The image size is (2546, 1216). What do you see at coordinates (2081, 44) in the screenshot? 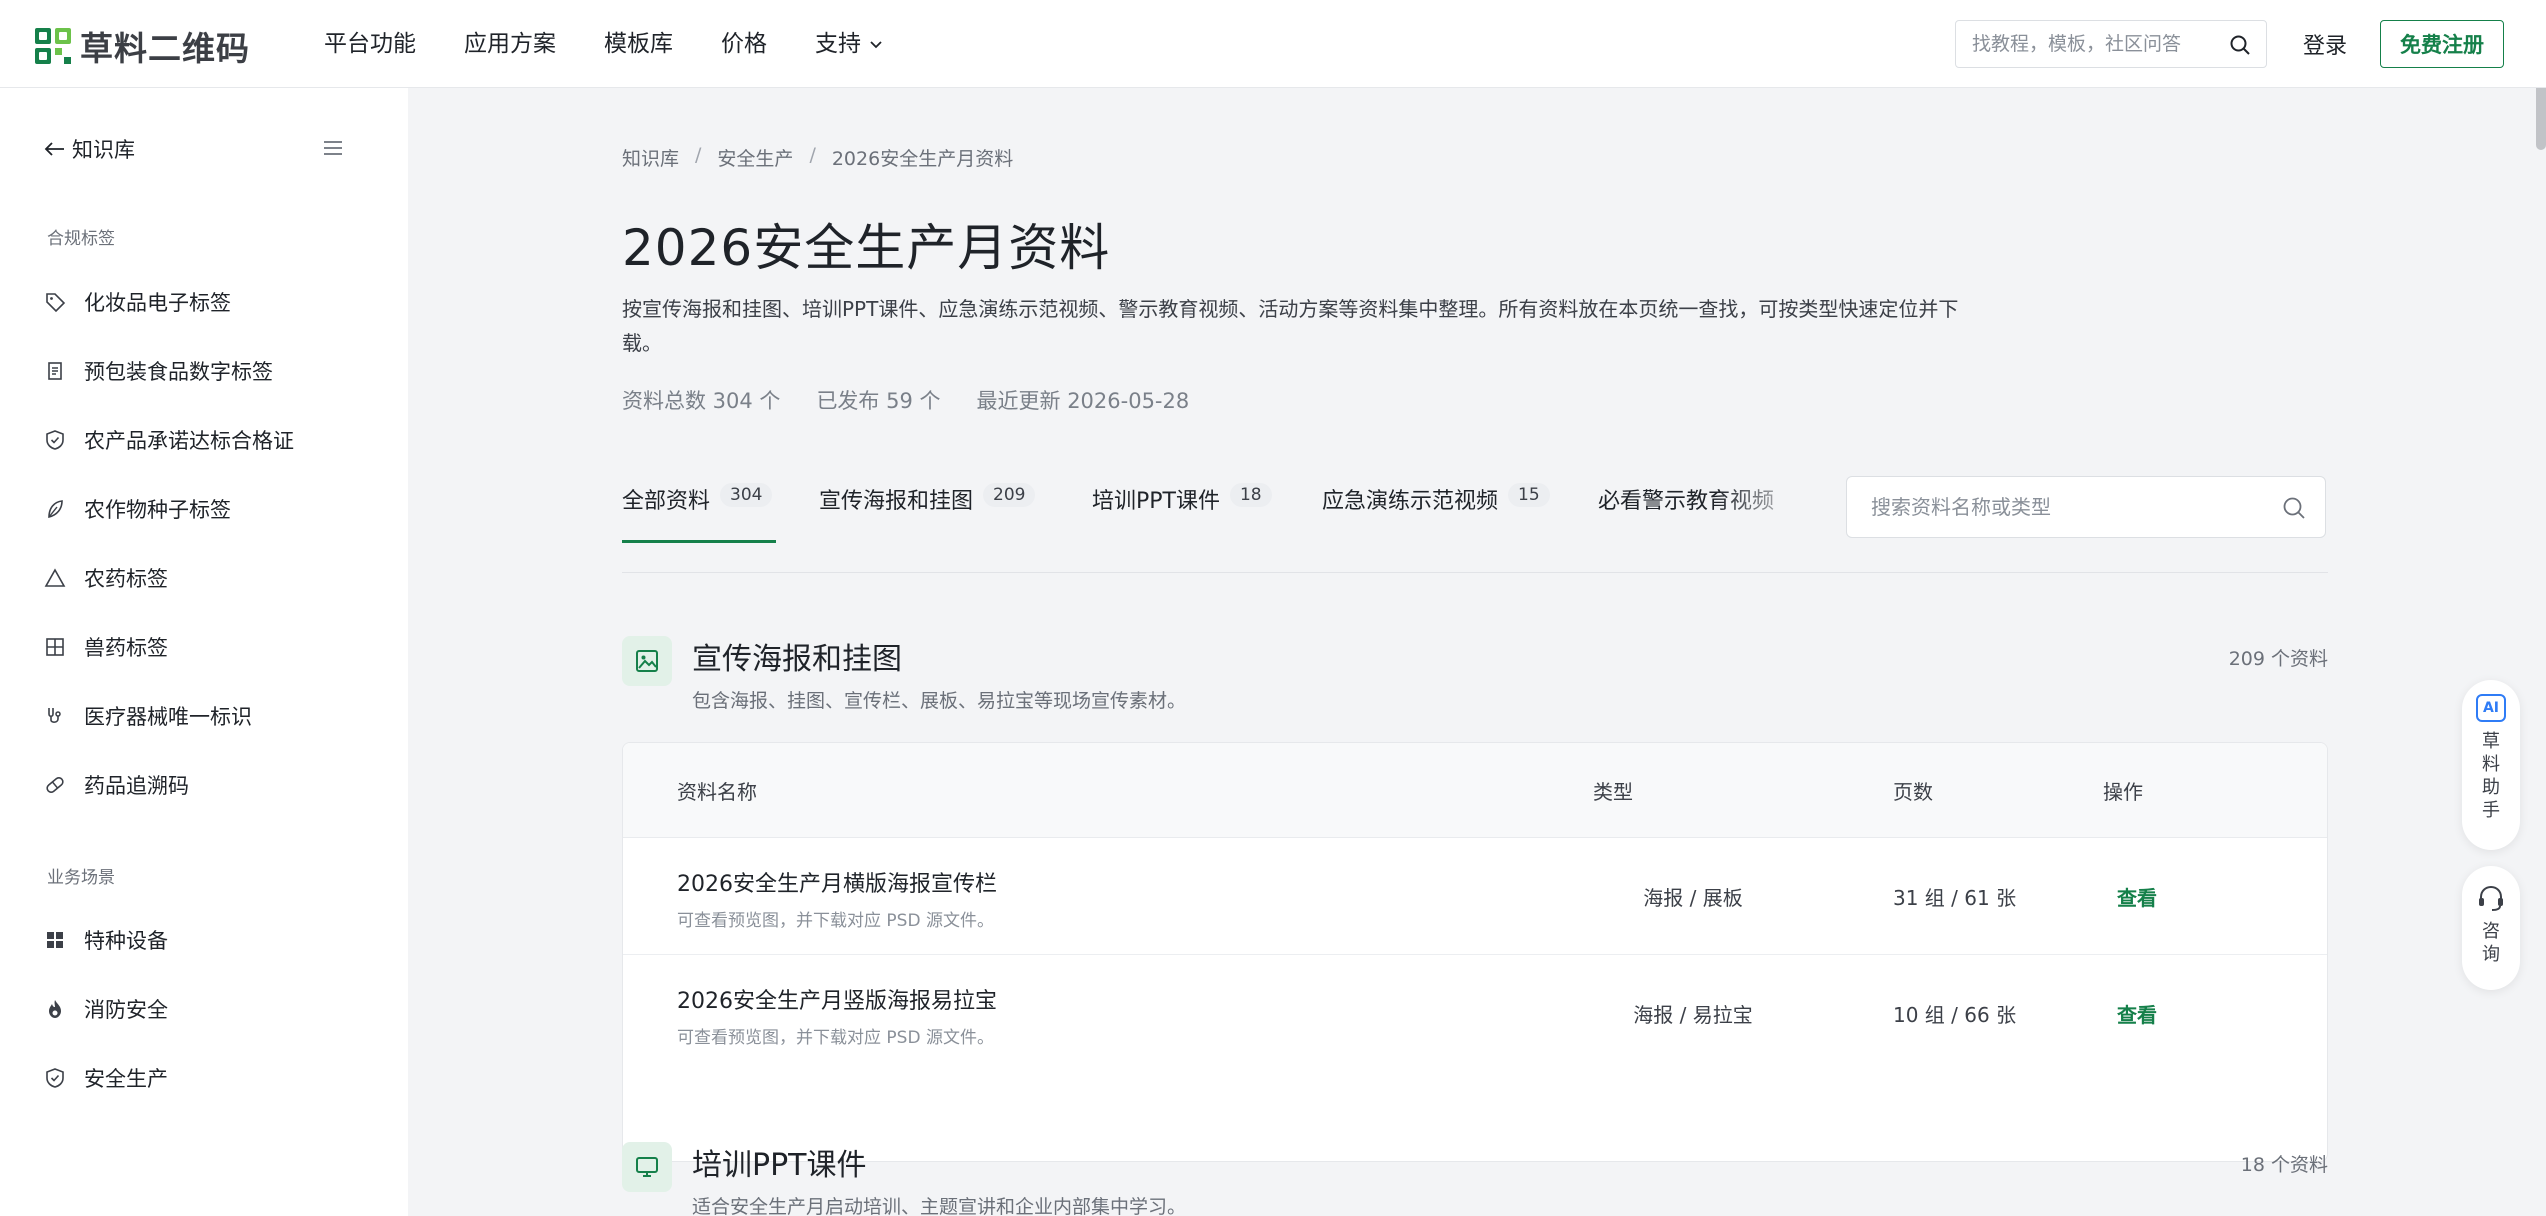
I see `header-search-input` at bounding box center [2081, 44].